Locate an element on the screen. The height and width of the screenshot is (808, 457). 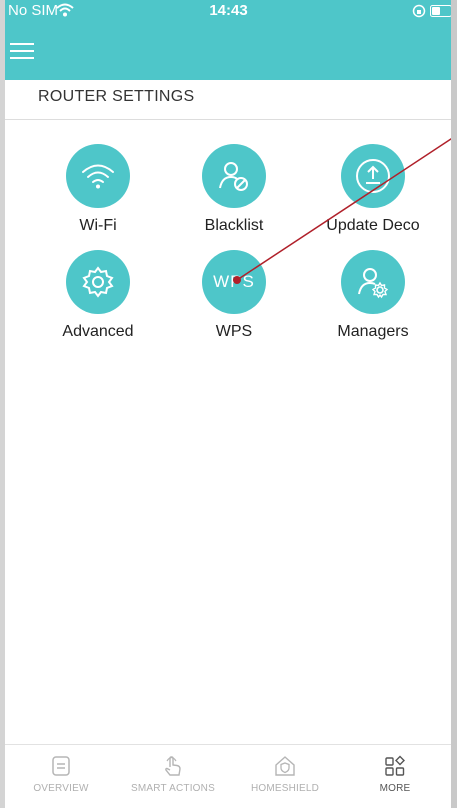
status-time: 14:43 is located at coordinates (228, 10).